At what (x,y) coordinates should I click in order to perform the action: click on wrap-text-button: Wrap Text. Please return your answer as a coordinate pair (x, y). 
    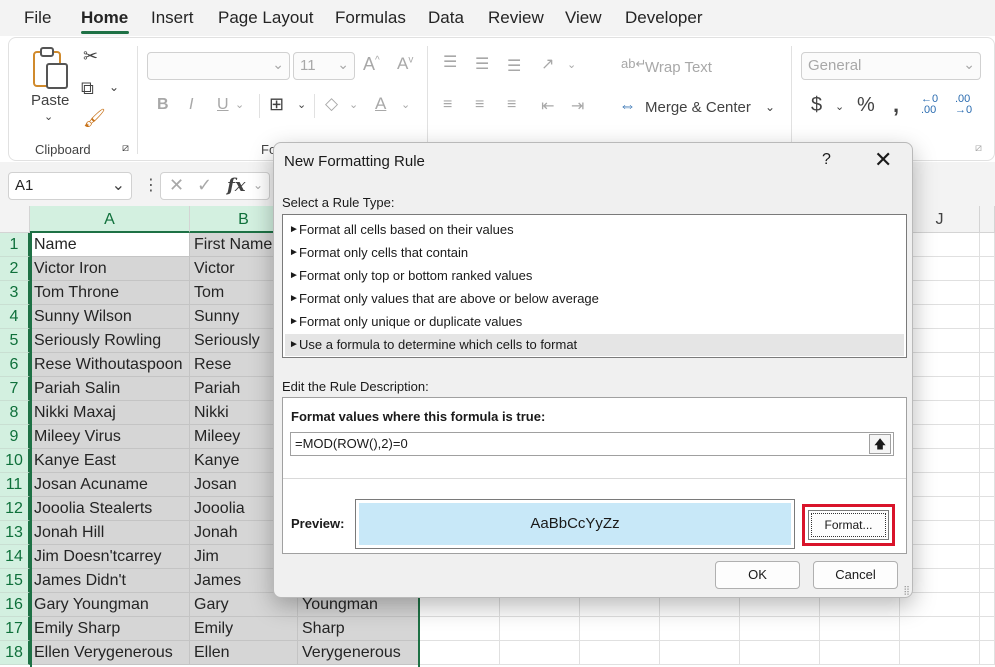
    Looking at the image, I should click on (678, 67).